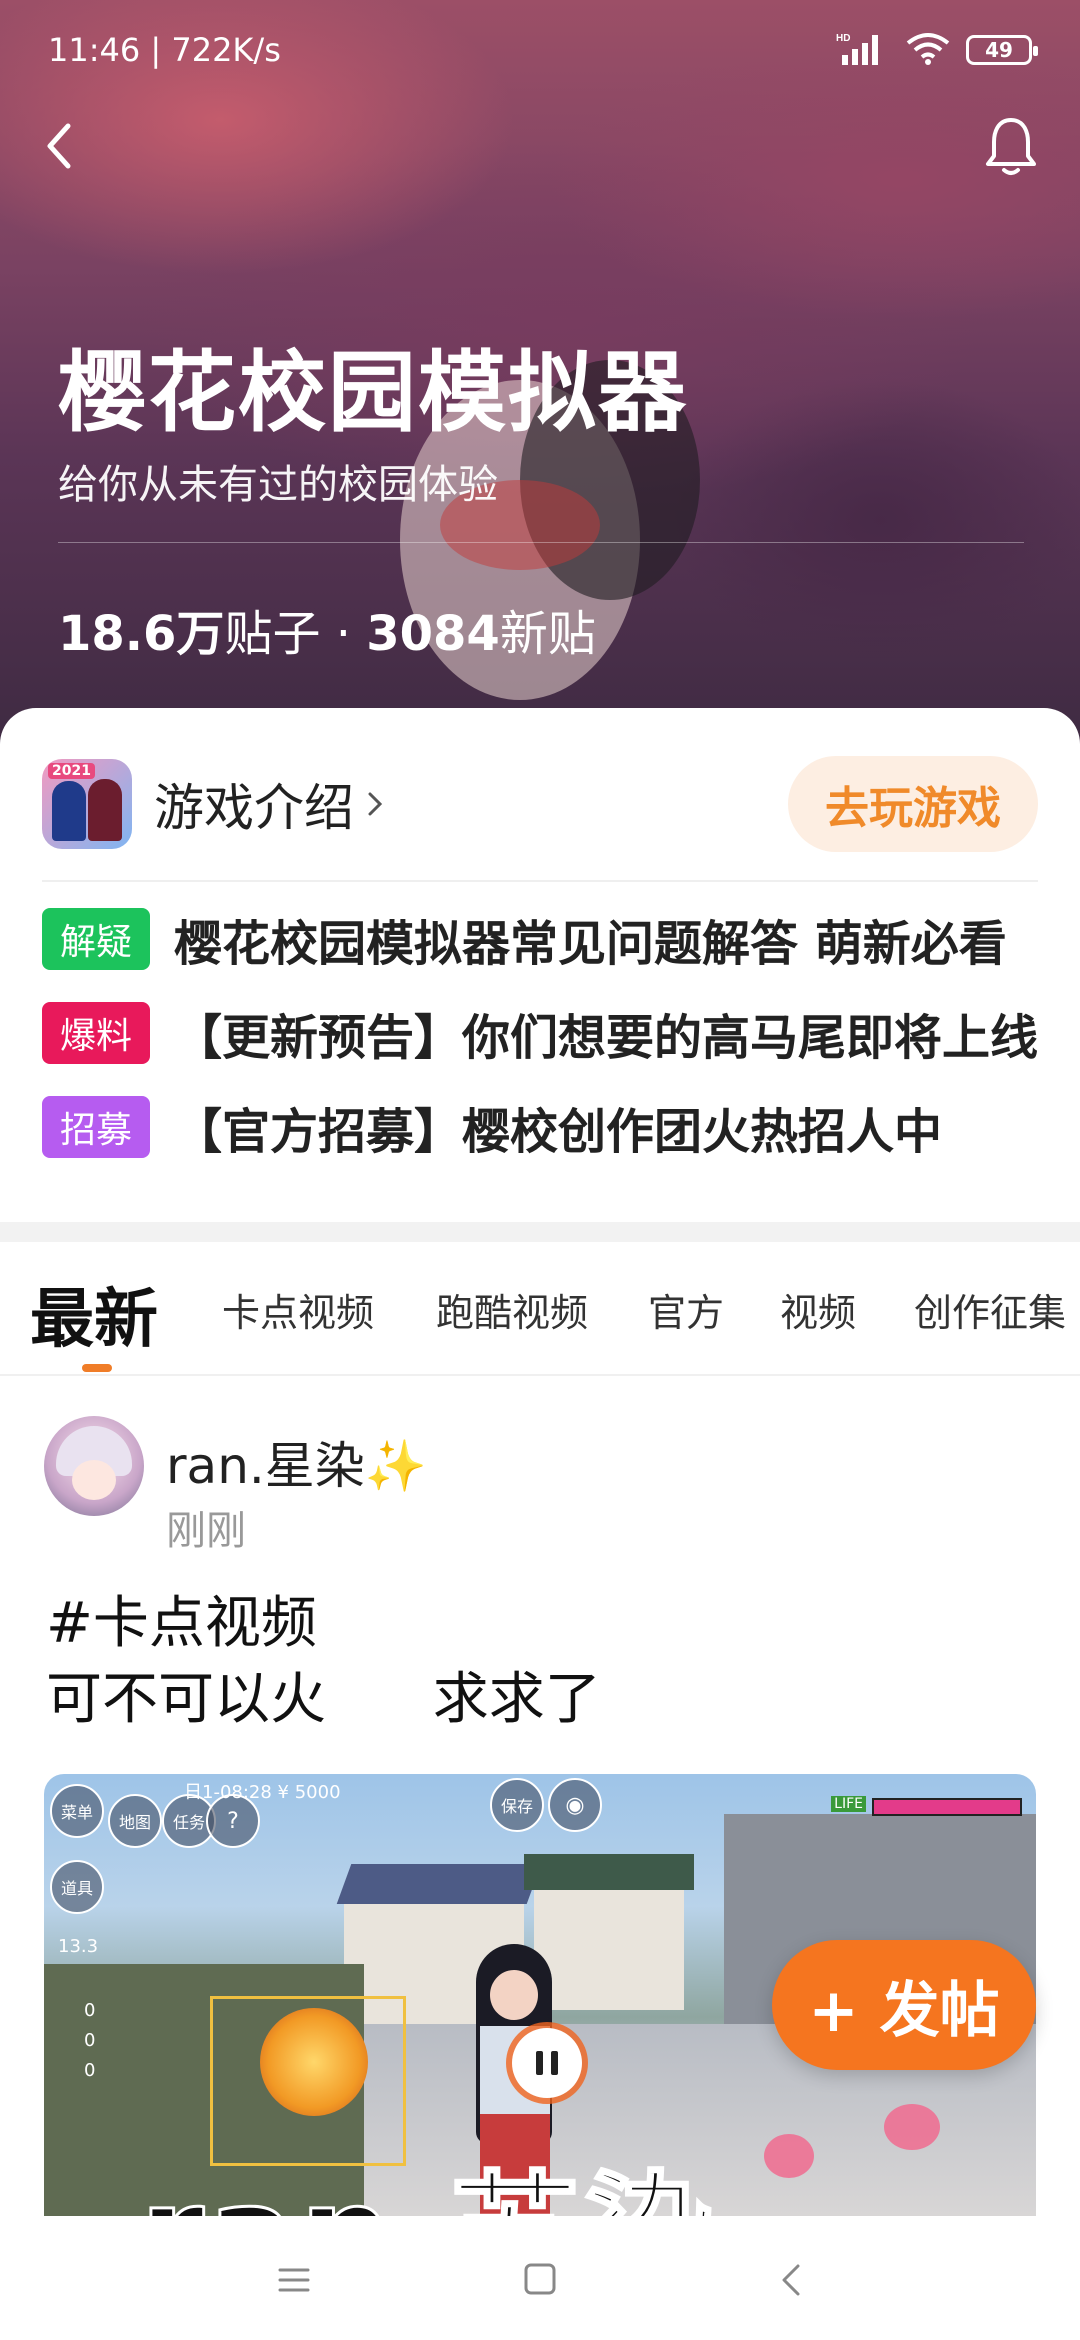  Describe the element at coordinates (848, 1804) in the screenshot. I see `video-hud-life: LIFE` at that location.